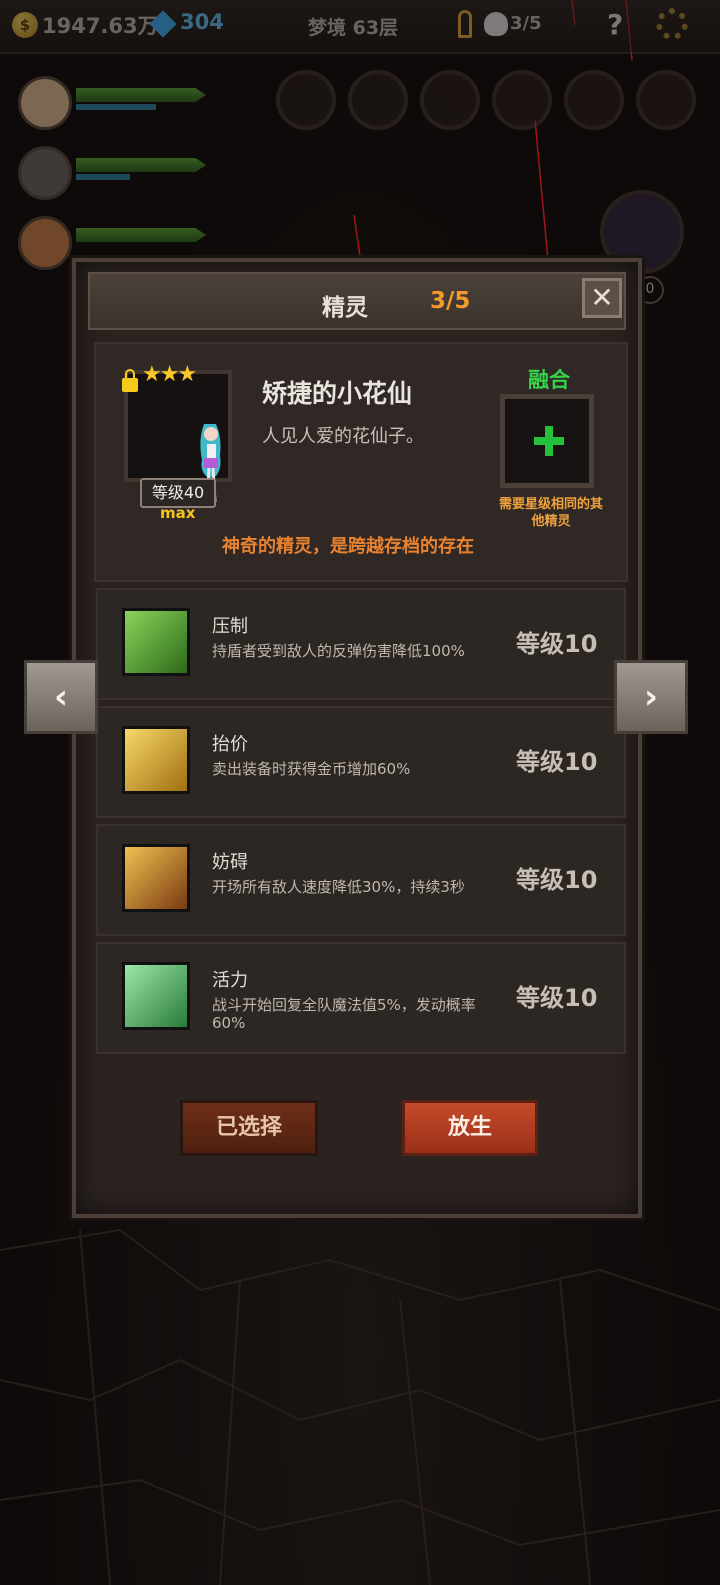 This screenshot has height=1585, width=720. I want to click on key-icon, so click(465, 24).